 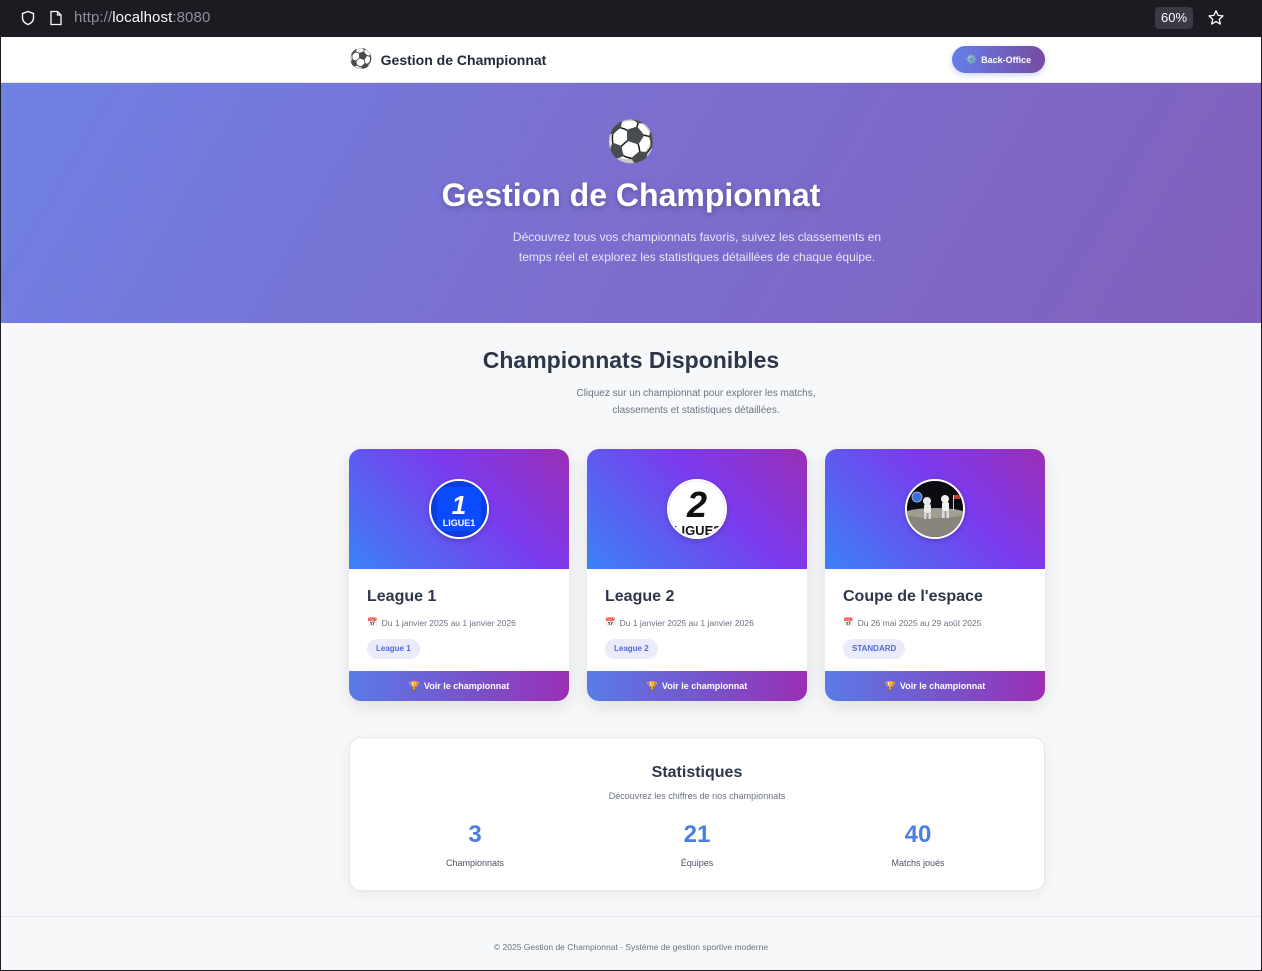 What do you see at coordinates (56, 18) in the screenshot?
I see `page-icon` at bounding box center [56, 18].